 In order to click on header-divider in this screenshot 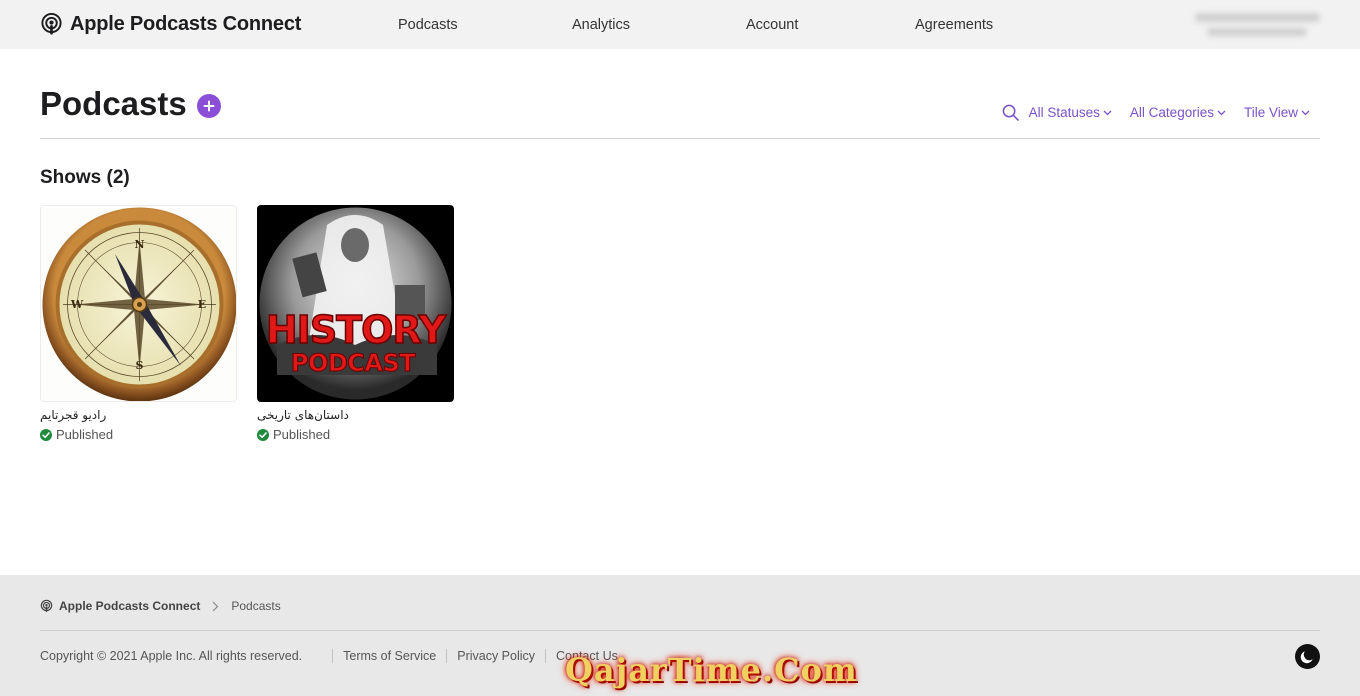, I will do `click(680, 138)`.